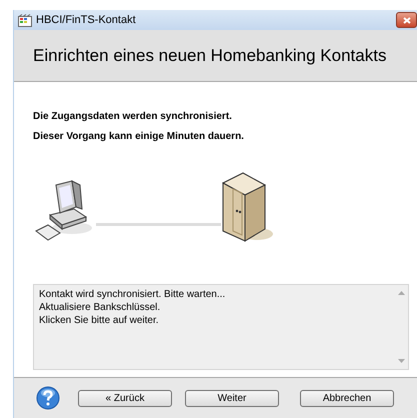 This screenshot has width=417, height=418. What do you see at coordinates (347, 398) in the screenshot?
I see `dialog-button: Abbrechen` at bounding box center [347, 398].